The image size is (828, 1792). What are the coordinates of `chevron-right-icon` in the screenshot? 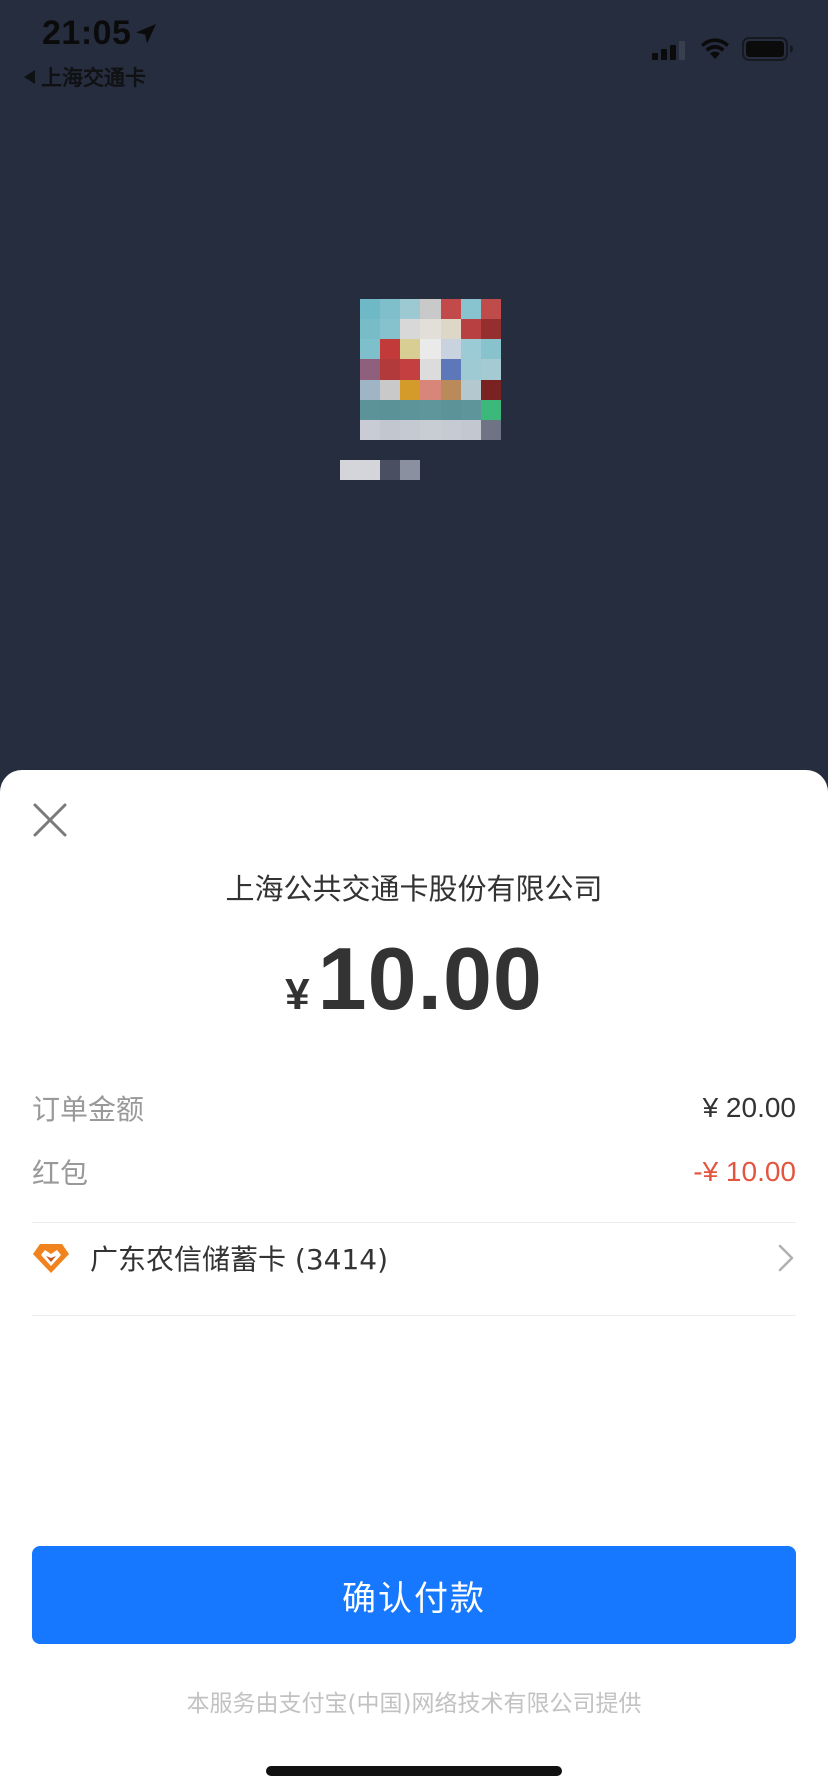 It's located at (786, 1258).